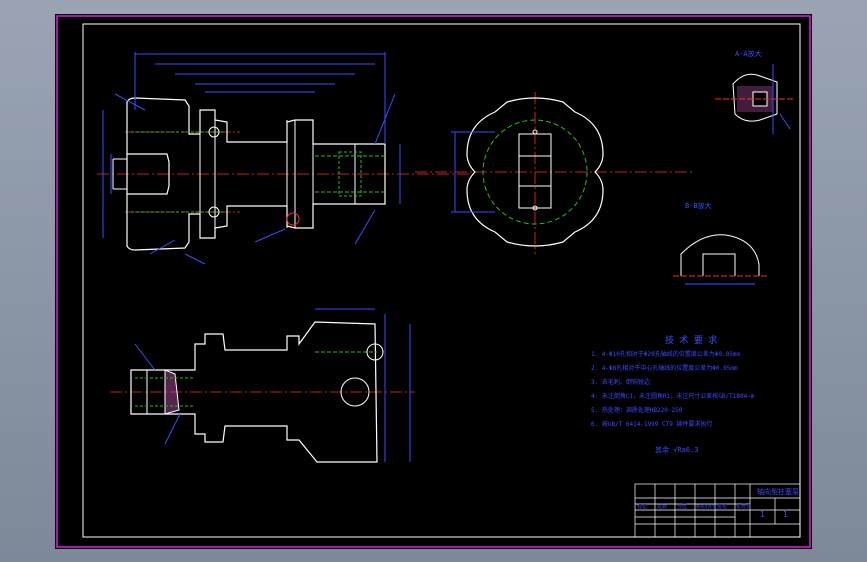 The height and width of the screenshot is (562, 867). I want to click on title-block-cell-1: 1, so click(762, 514).